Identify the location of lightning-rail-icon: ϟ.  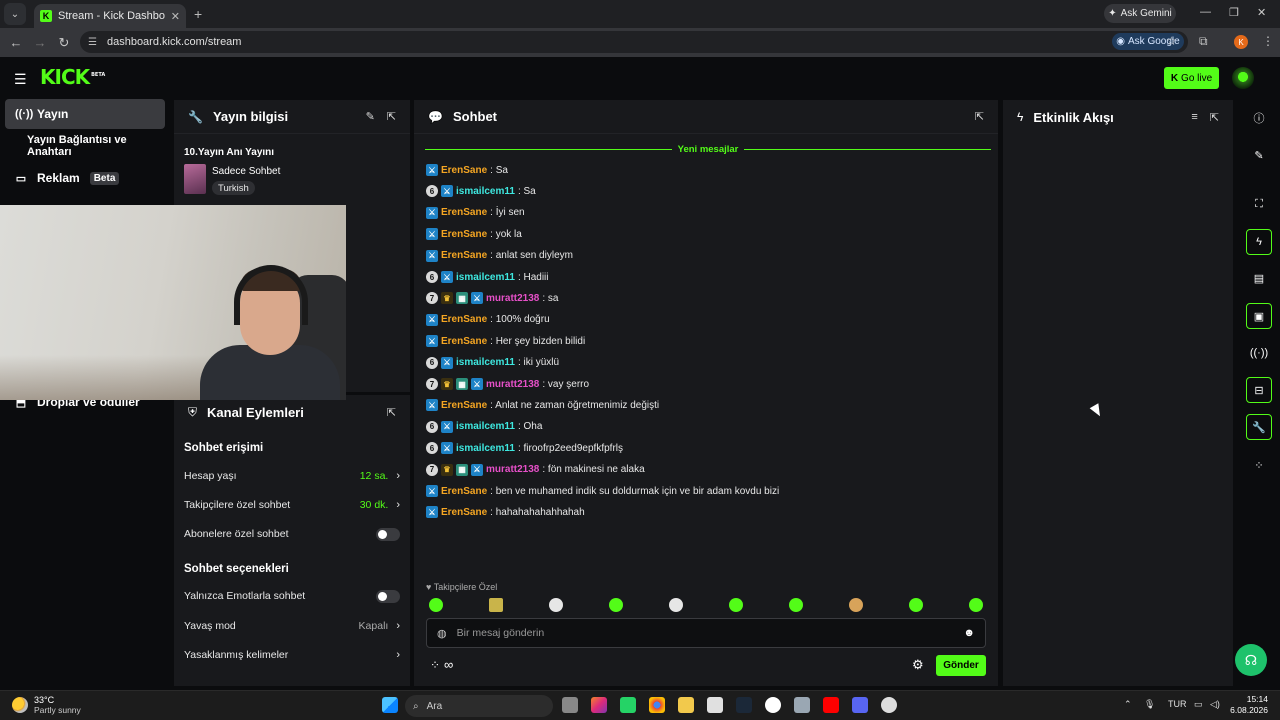
(1259, 242).